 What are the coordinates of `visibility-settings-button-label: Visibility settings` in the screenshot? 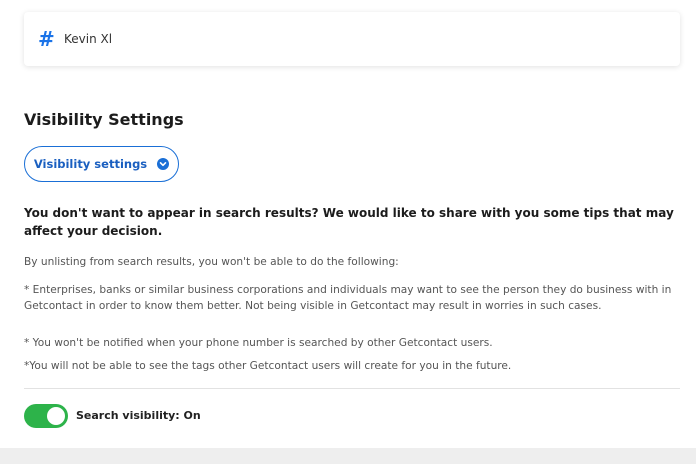 It's located at (90, 164).